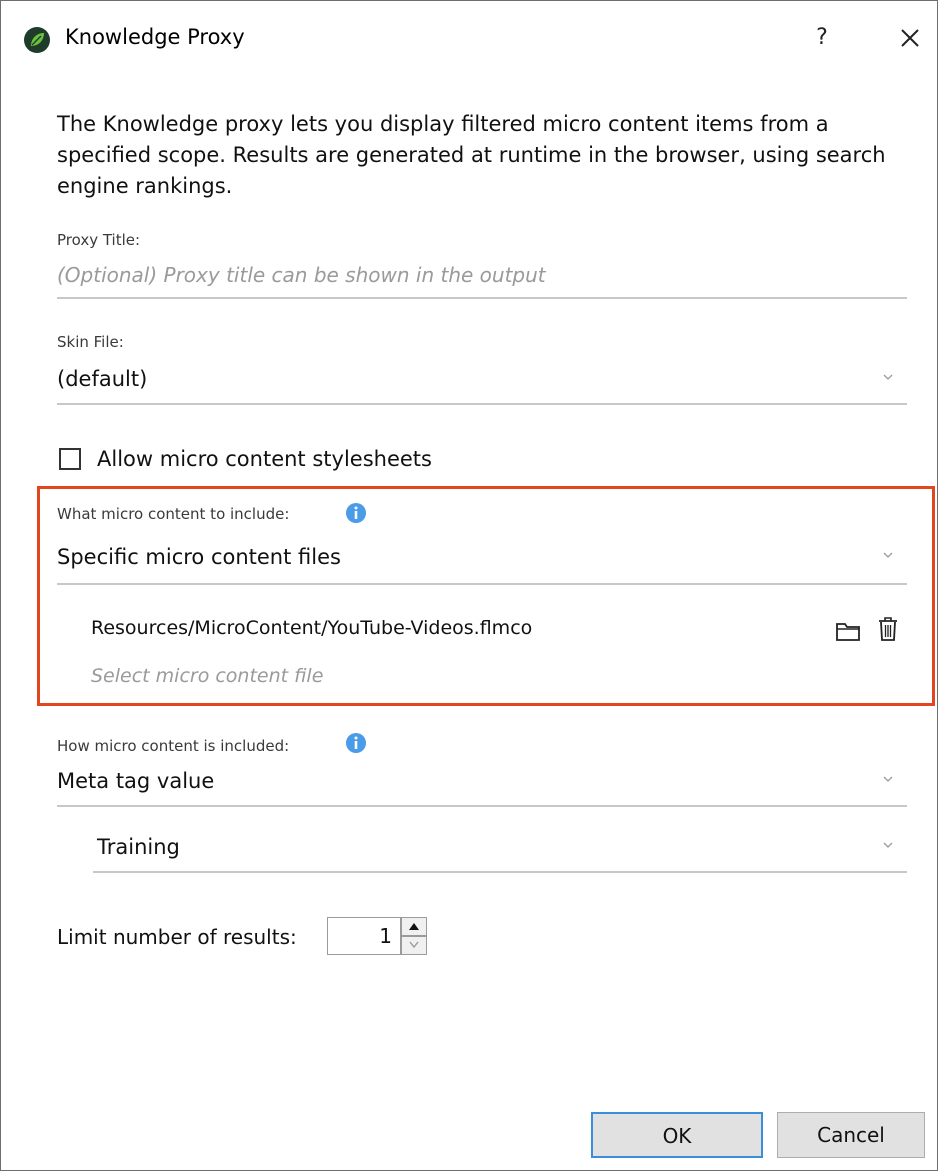  Describe the element at coordinates (482, 298) in the screenshot. I see `proxy-title-underline` at that location.